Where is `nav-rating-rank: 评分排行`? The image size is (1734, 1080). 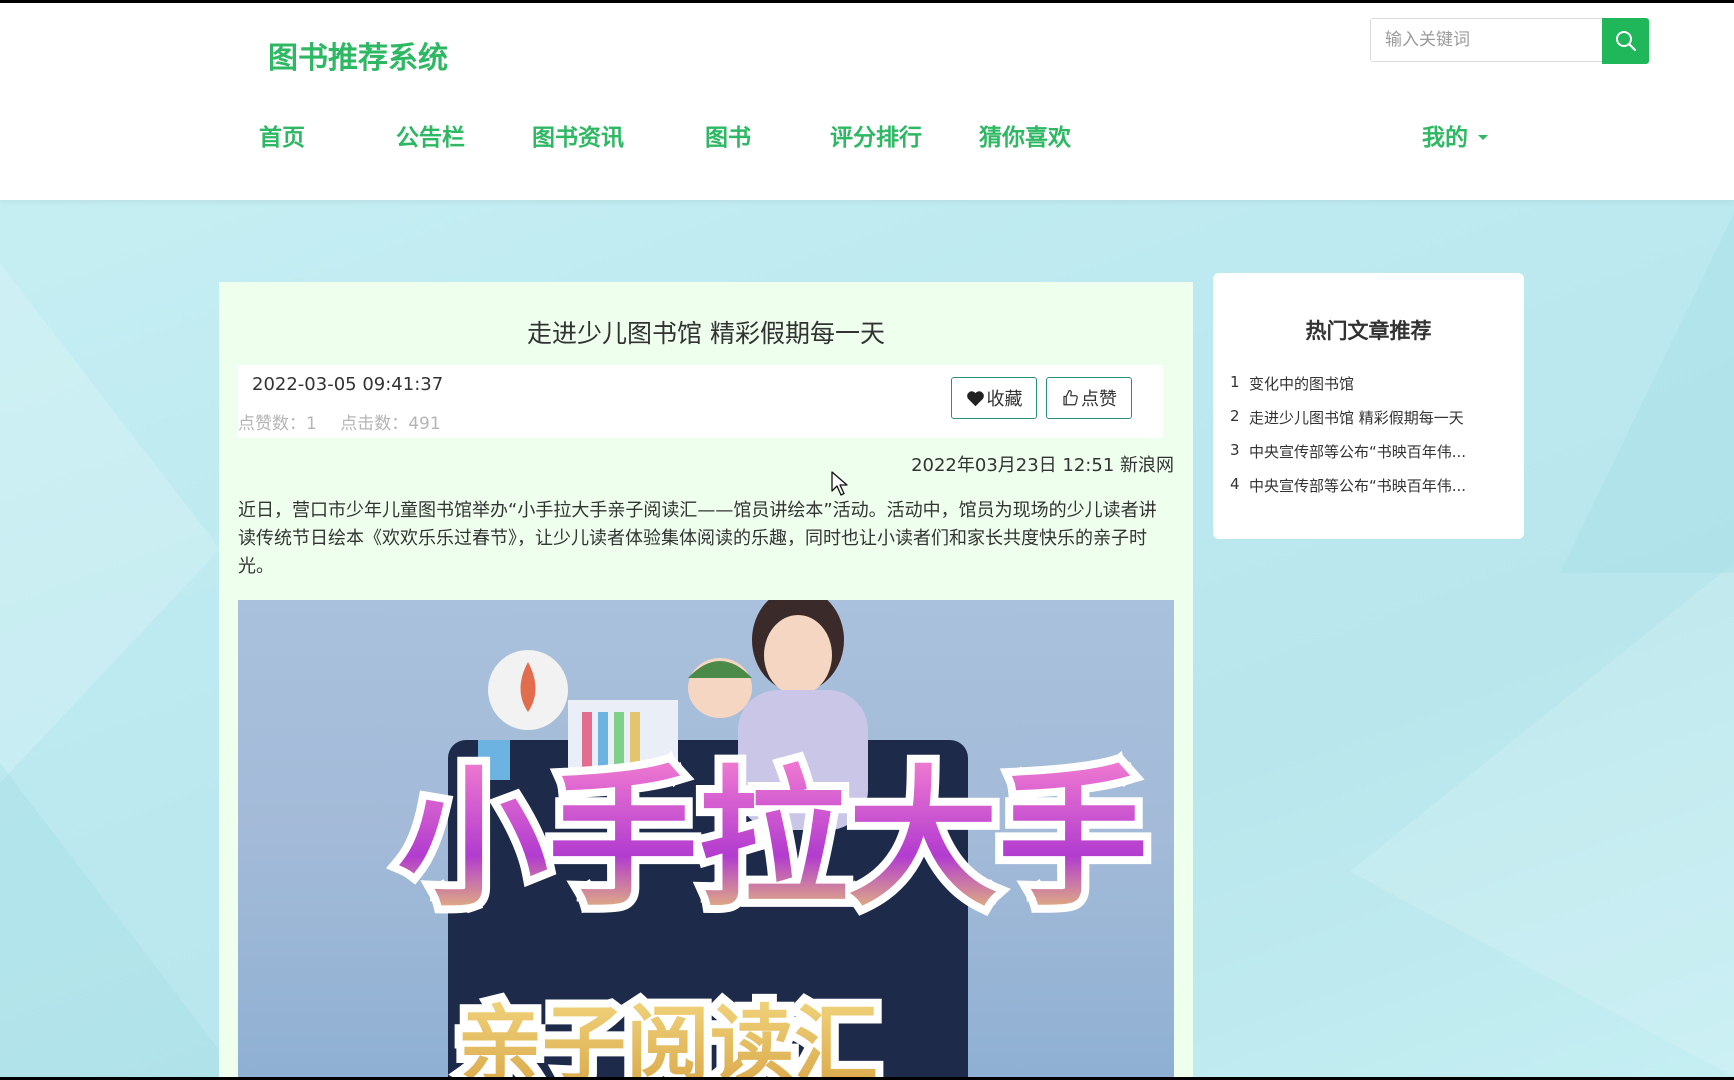
nav-rating-rank: 评分排行 is located at coordinates (876, 135).